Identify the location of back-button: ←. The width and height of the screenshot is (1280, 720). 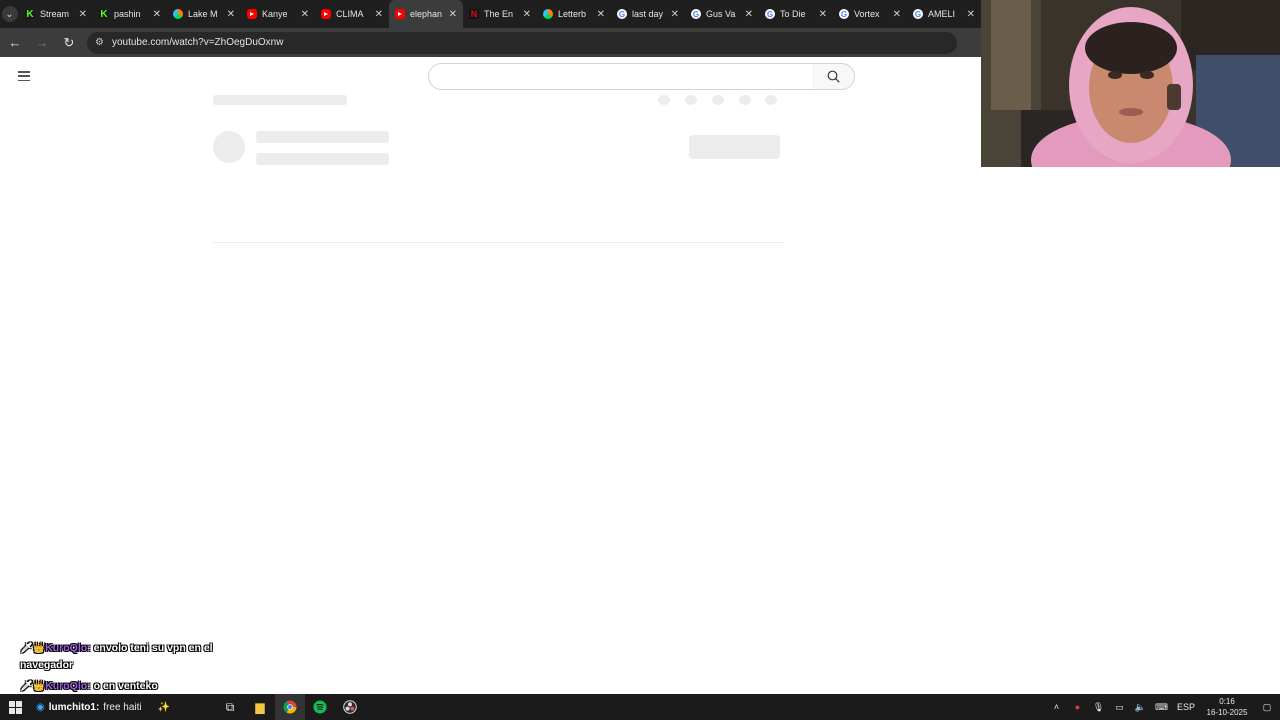
(15, 43).